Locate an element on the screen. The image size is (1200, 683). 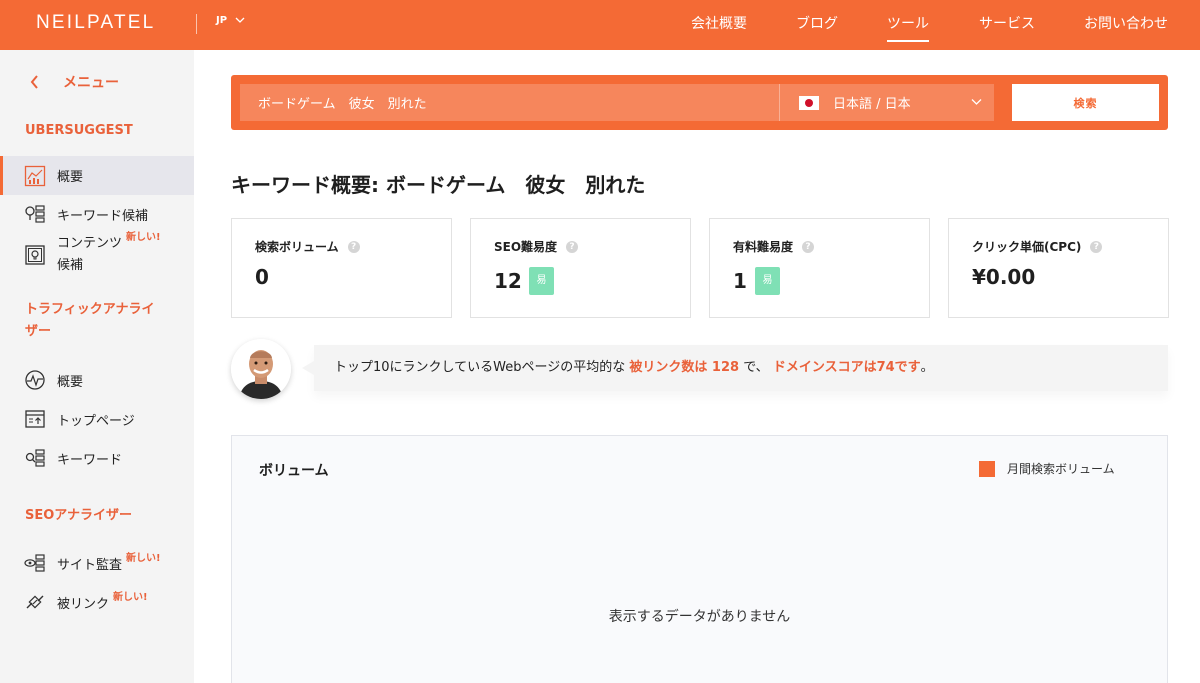
metric-label-text: SEO難易度 is located at coordinates (526, 247).